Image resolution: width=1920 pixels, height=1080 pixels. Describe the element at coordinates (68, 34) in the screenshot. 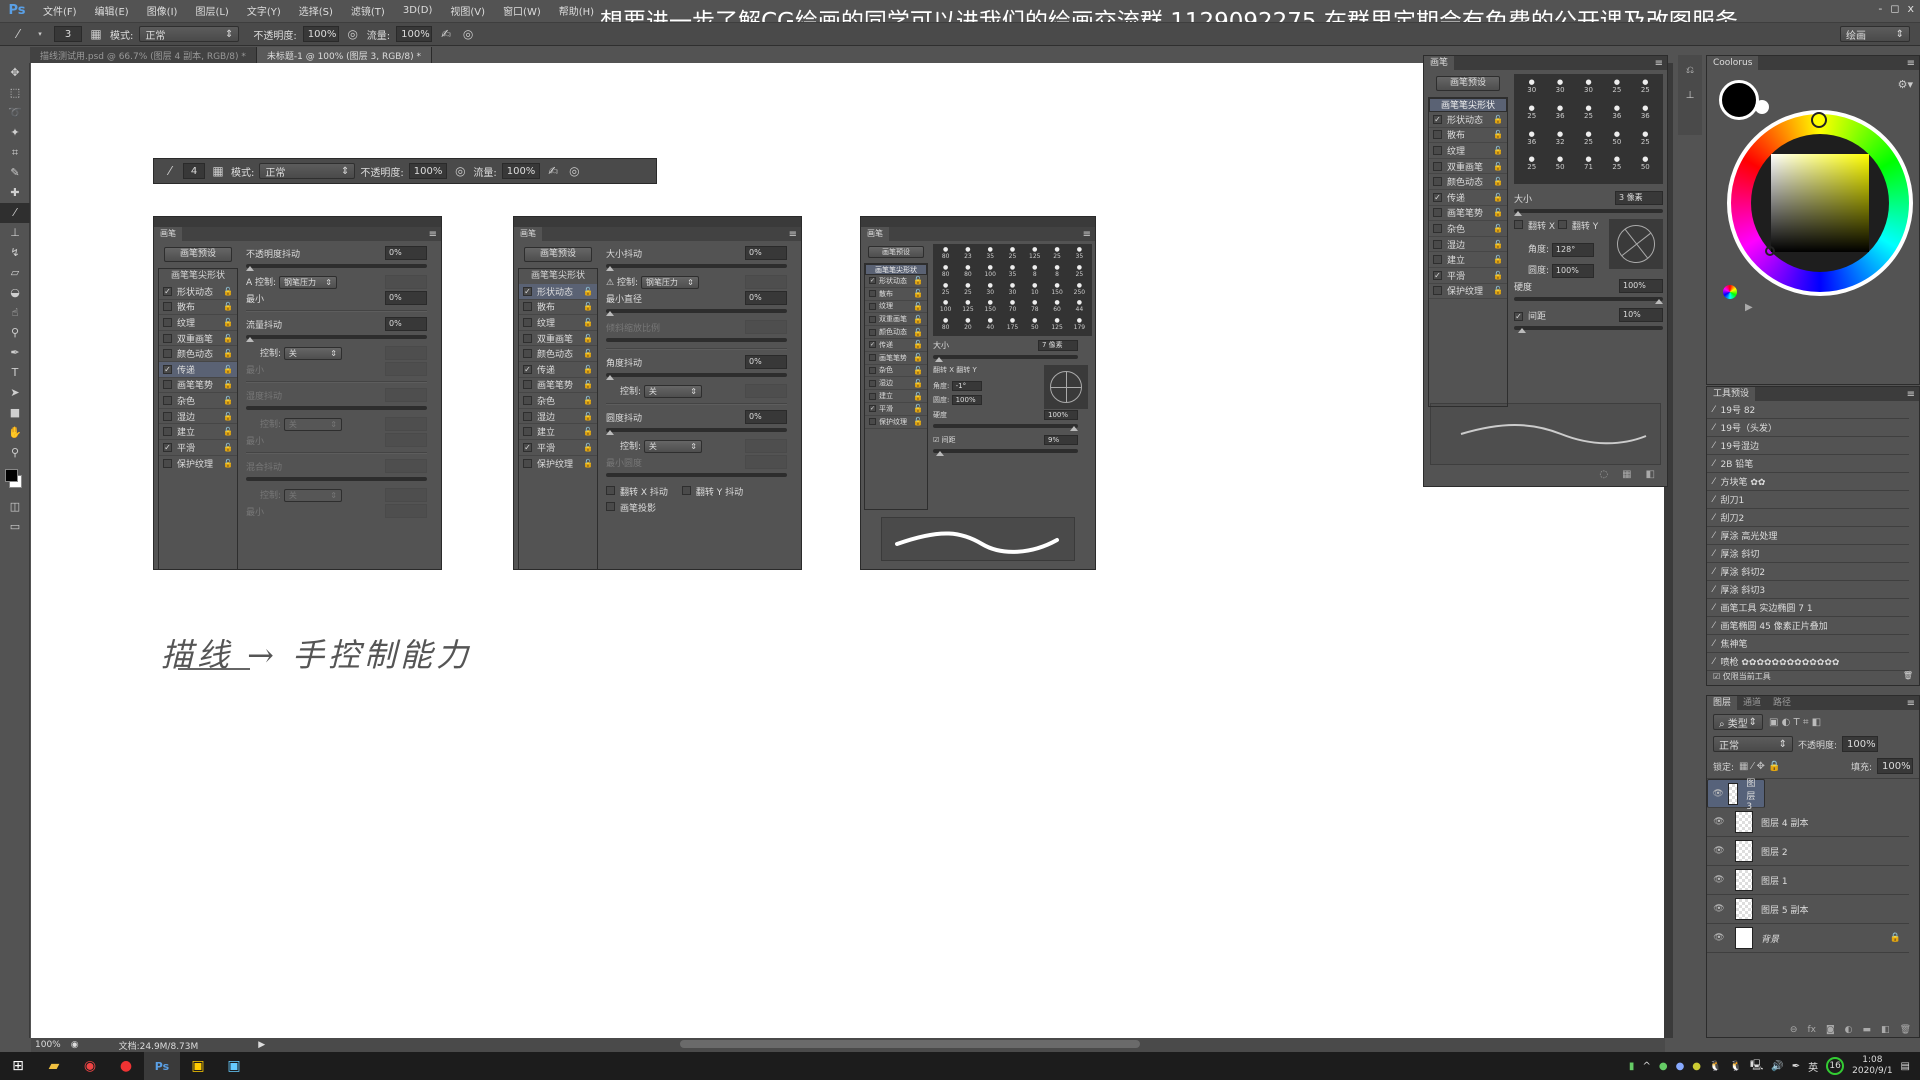

I see `brush-size-picker: 3` at that location.